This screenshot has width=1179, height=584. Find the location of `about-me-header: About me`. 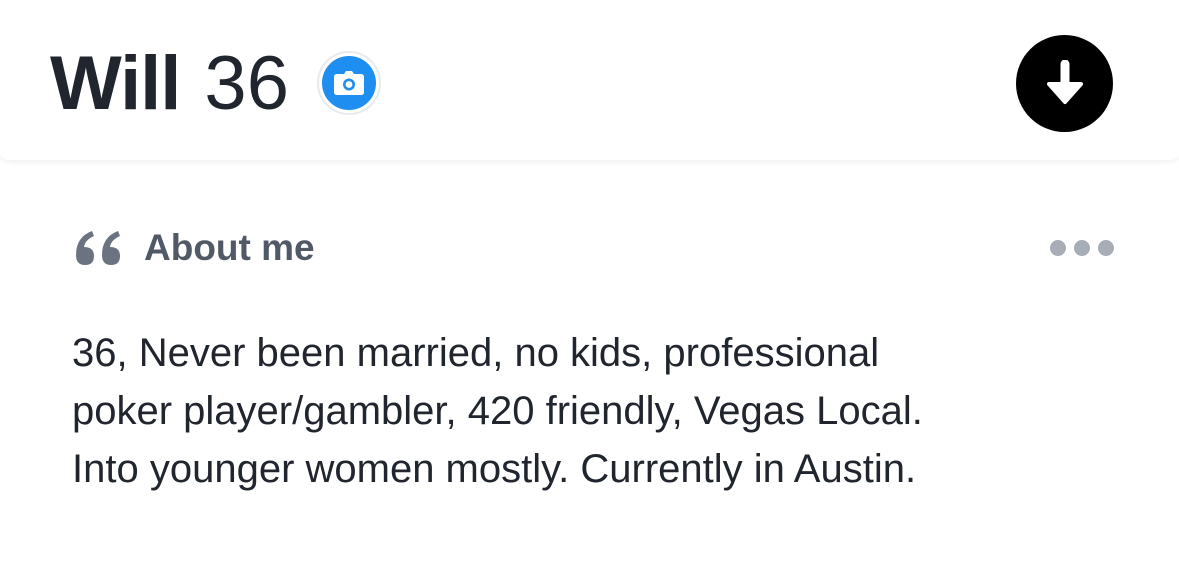

about-me-header: About me is located at coordinates (194, 248).